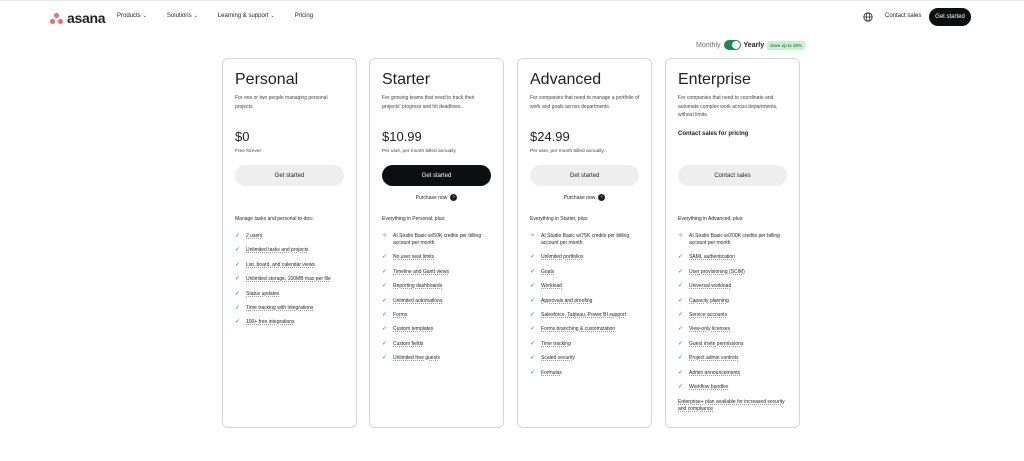 The image size is (1024, 461). What do you see at coordinates (717, 272) in the screenshot?
I see `feature-text: User provisioning (SCIM)` at bounding box center [717, 272].